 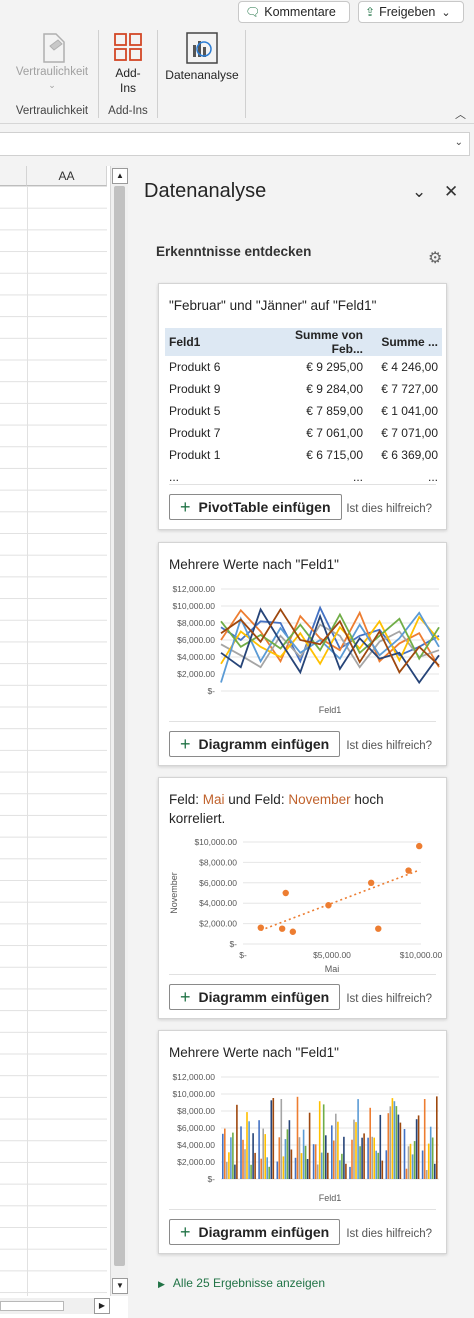 What do you see at coordinates (186, 799) in the screenshot?
I see `title-text: Feld:` at bounding box center [186, 799].